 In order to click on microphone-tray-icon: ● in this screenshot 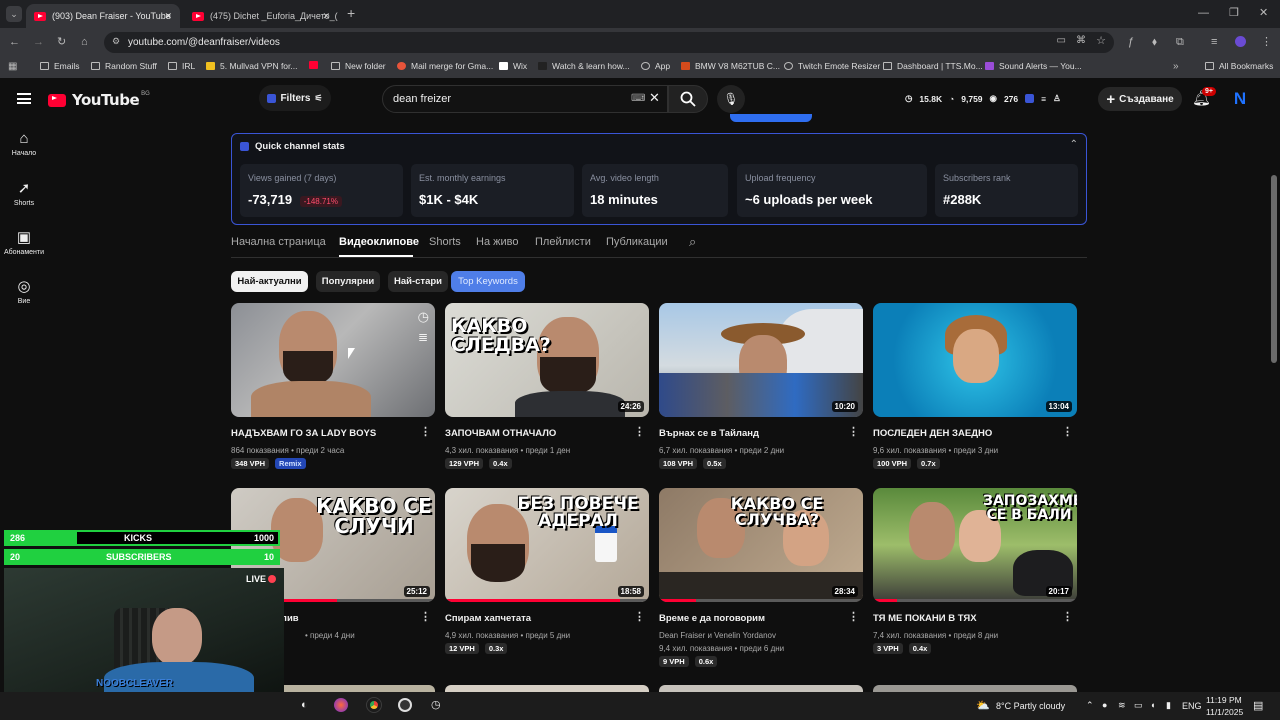, I will do `click(1104, 705)`.